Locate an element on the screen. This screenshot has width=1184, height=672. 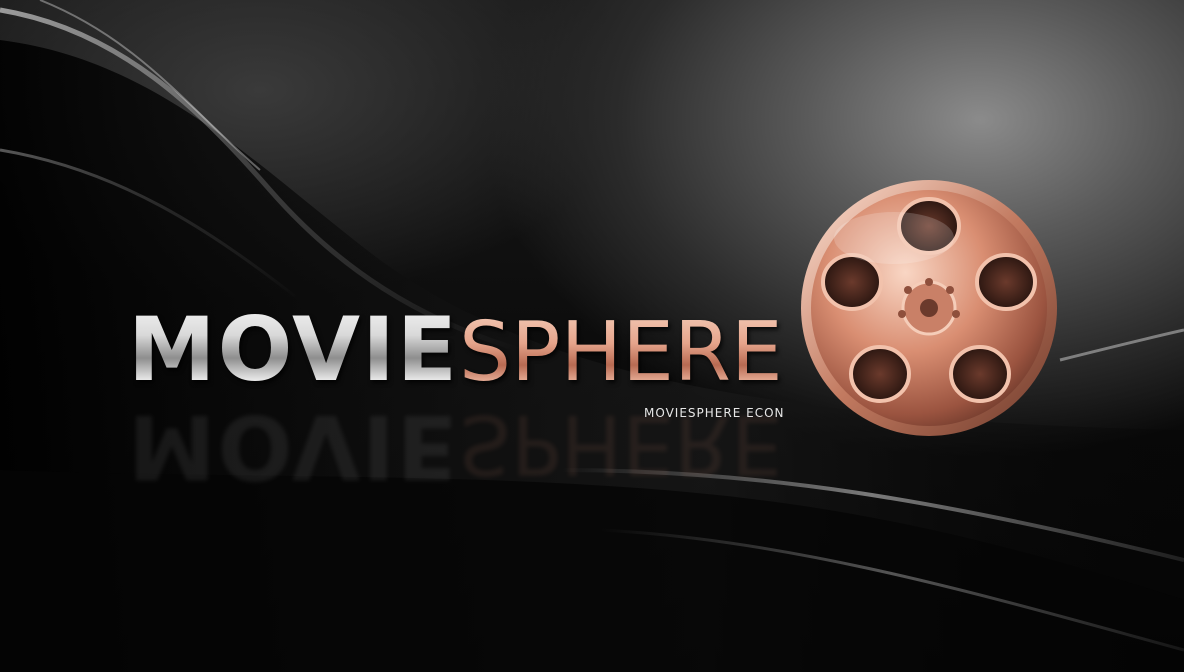
brand-name-part2: SPHERE is located at coordinates (621, 353).